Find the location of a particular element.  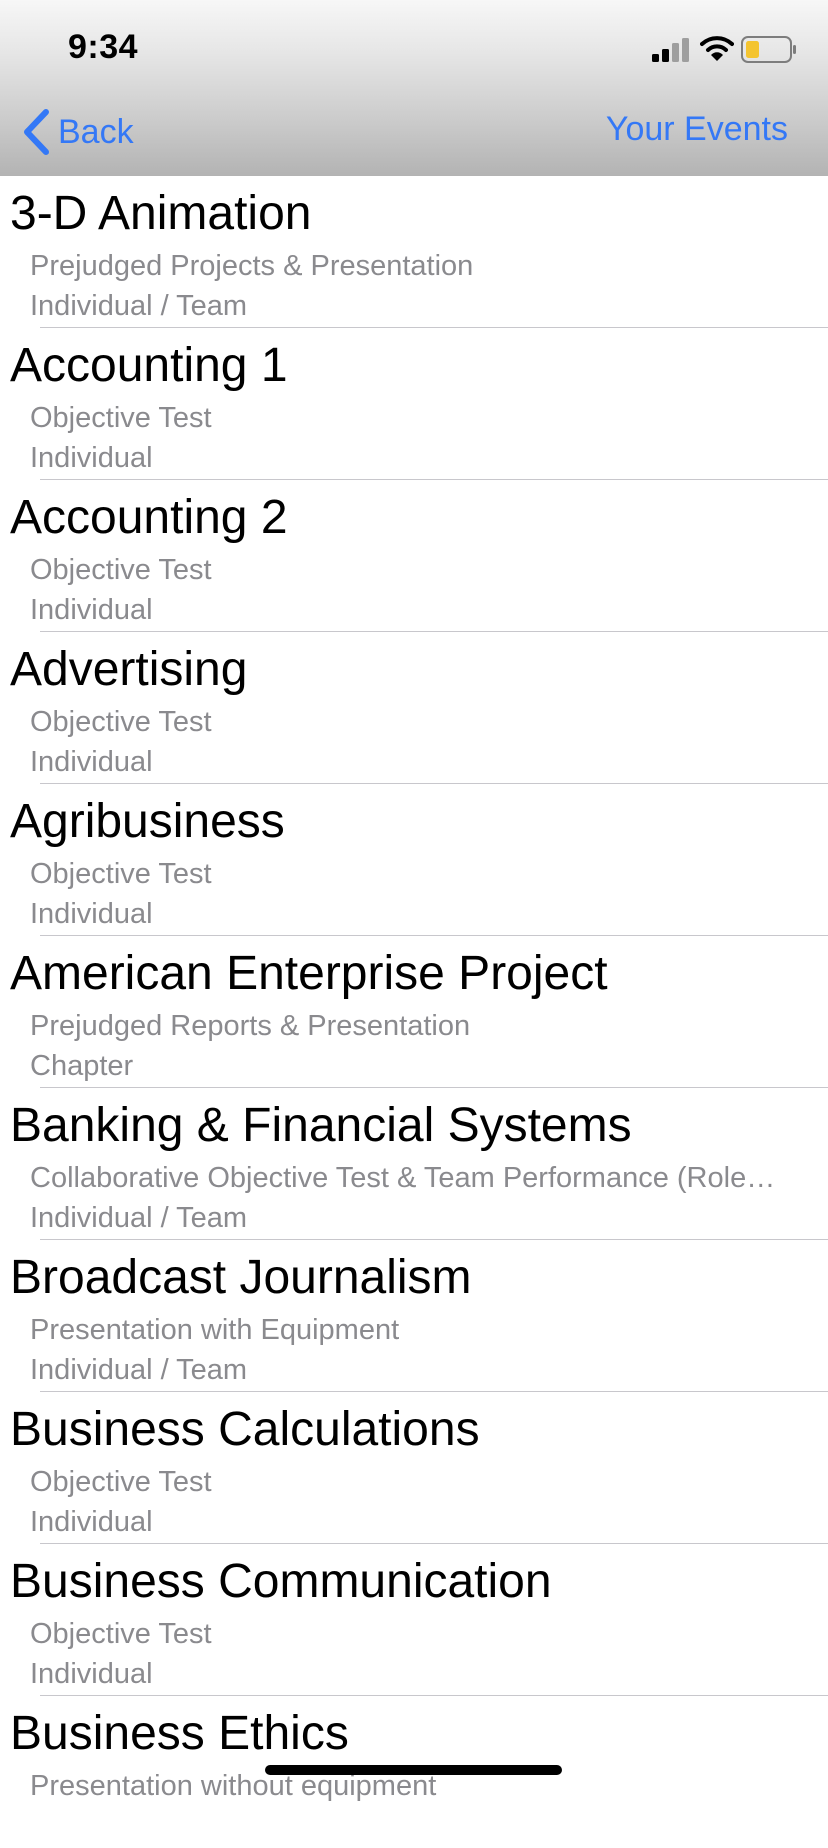

event-row-accounting-2: Accounting 2 Objective Test Individual is located at coordinates (414, 556).